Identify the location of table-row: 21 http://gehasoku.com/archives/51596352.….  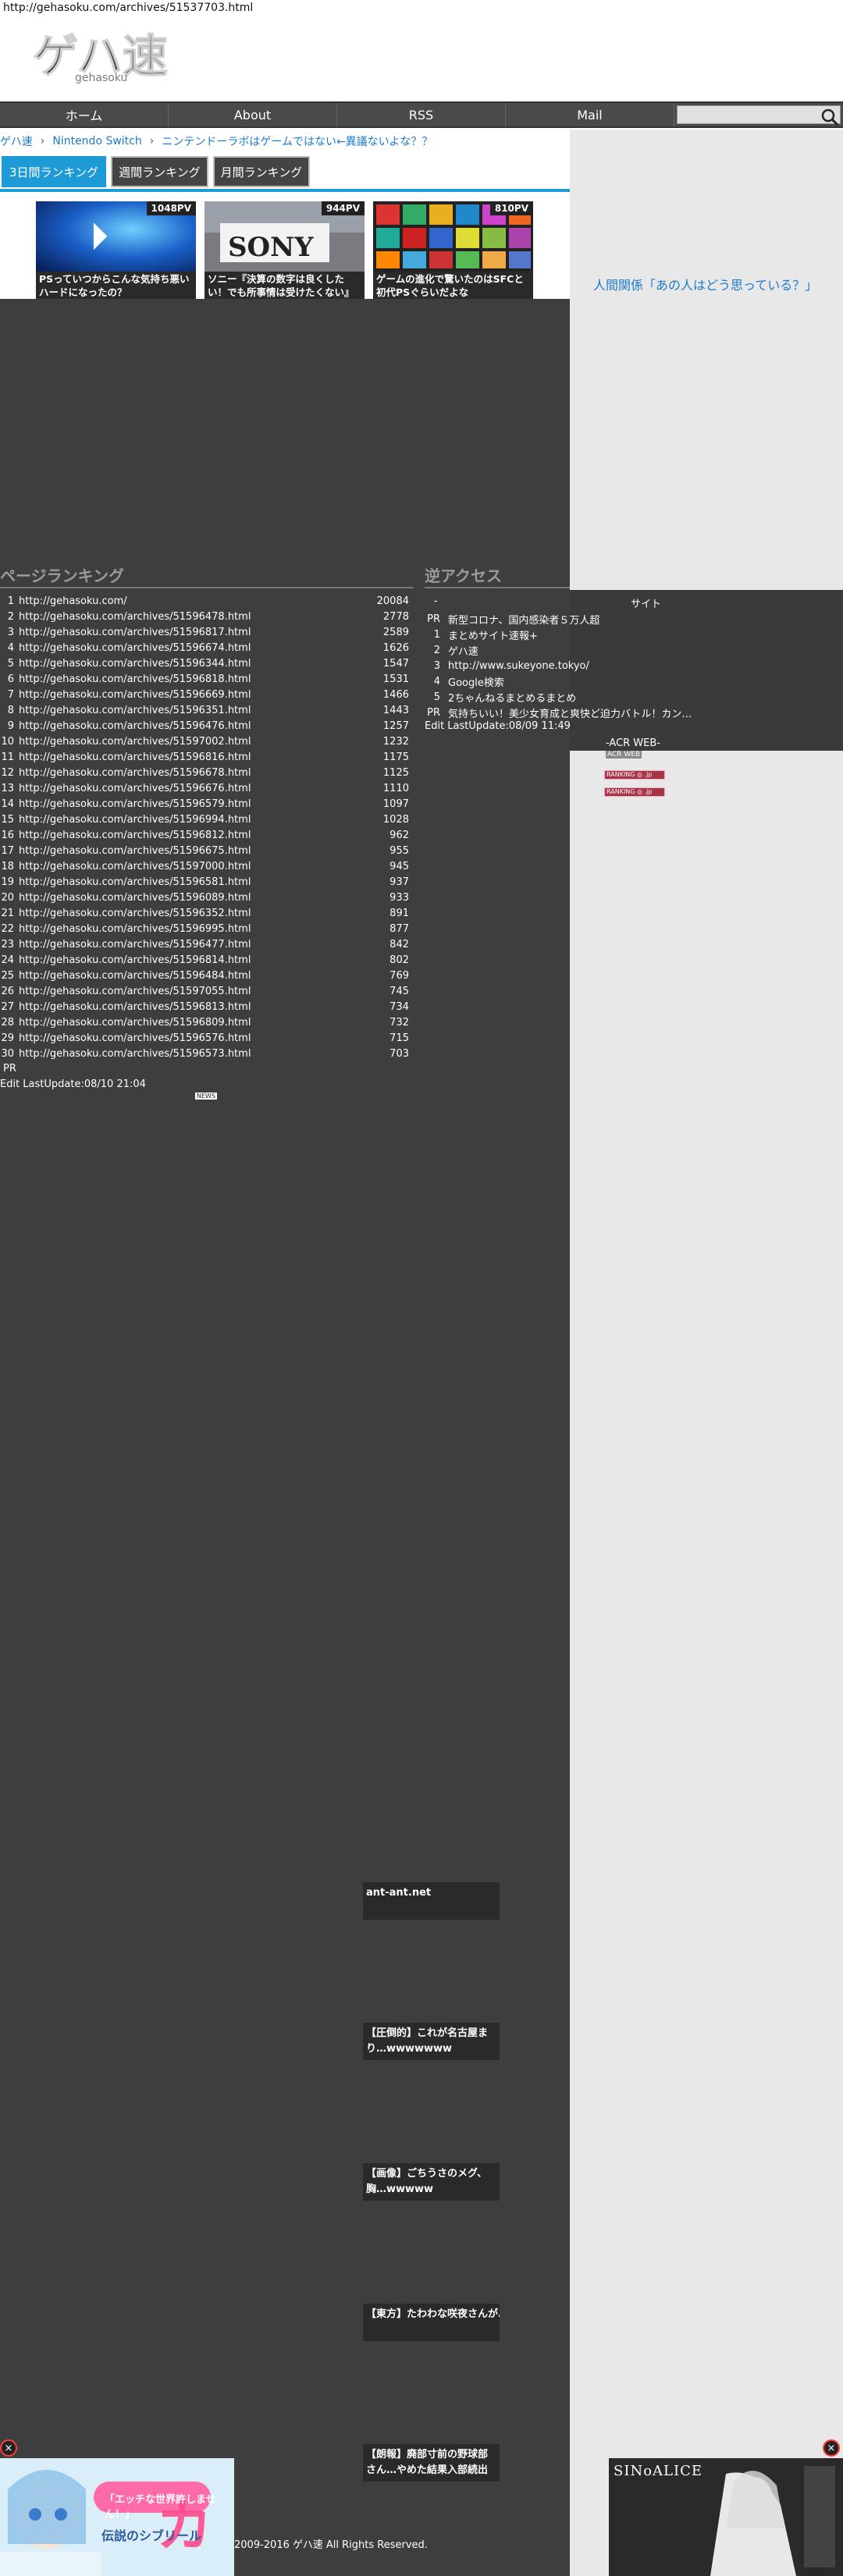
(207, 913).